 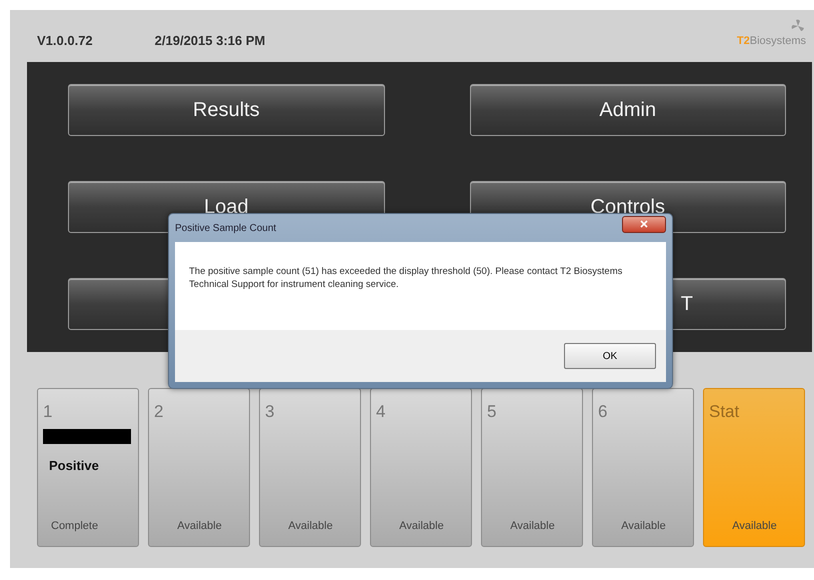 I want to click on sample-slot: 6 Available, so click(x=643, y=467).